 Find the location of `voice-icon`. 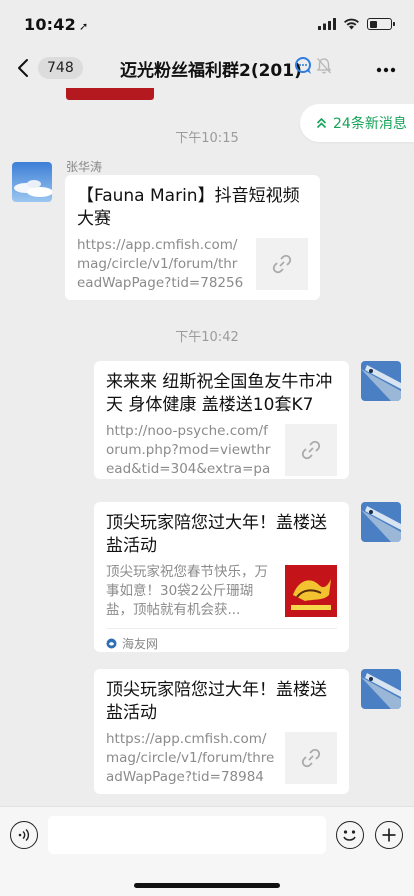

voice-icon is located at coordinates (24, 835).